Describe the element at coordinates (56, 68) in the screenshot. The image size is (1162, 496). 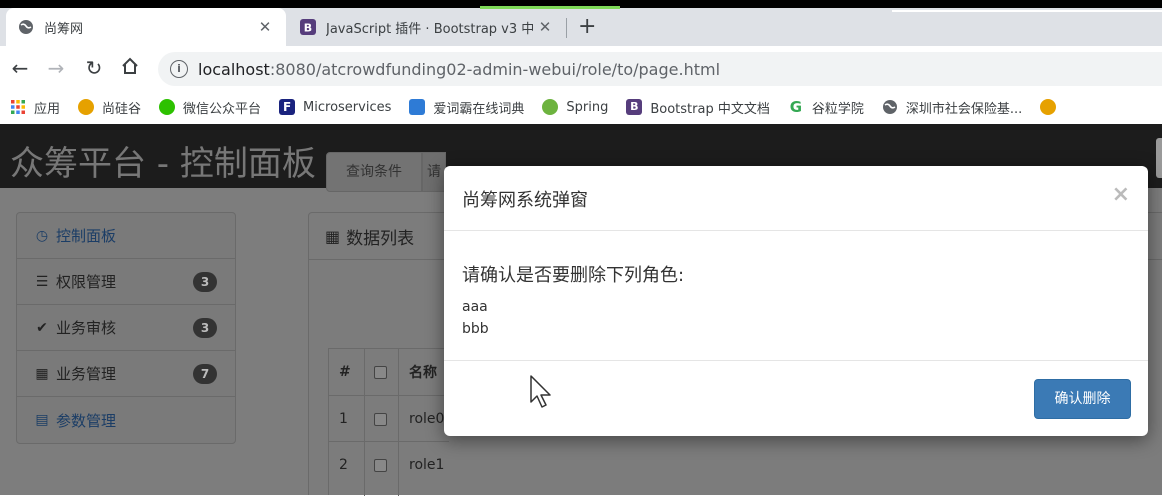
I see `forward-arrow-icon: →` at that location.